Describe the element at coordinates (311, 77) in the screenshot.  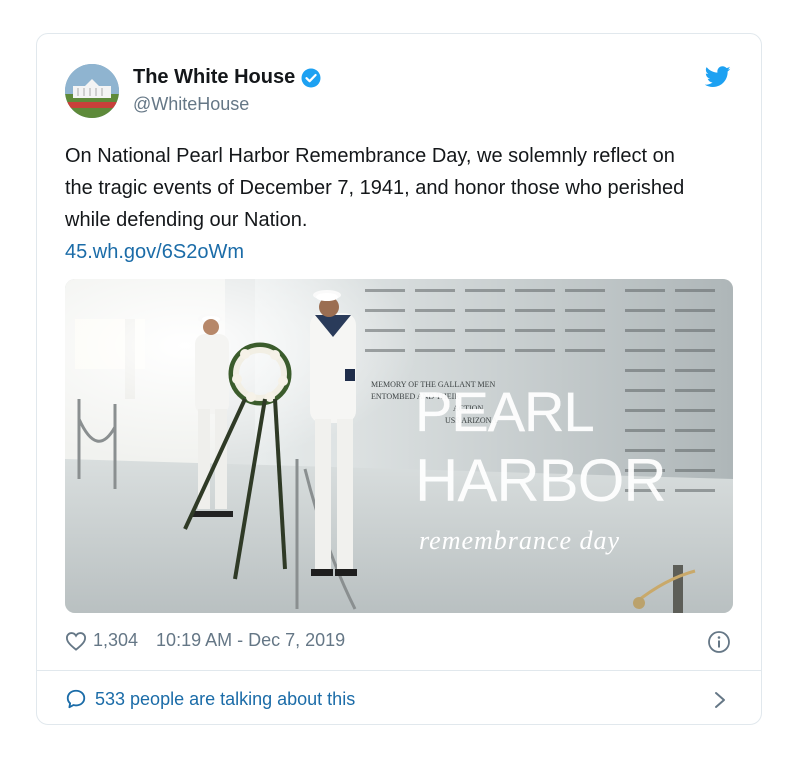
I see `verified-badge-icon` at that location.